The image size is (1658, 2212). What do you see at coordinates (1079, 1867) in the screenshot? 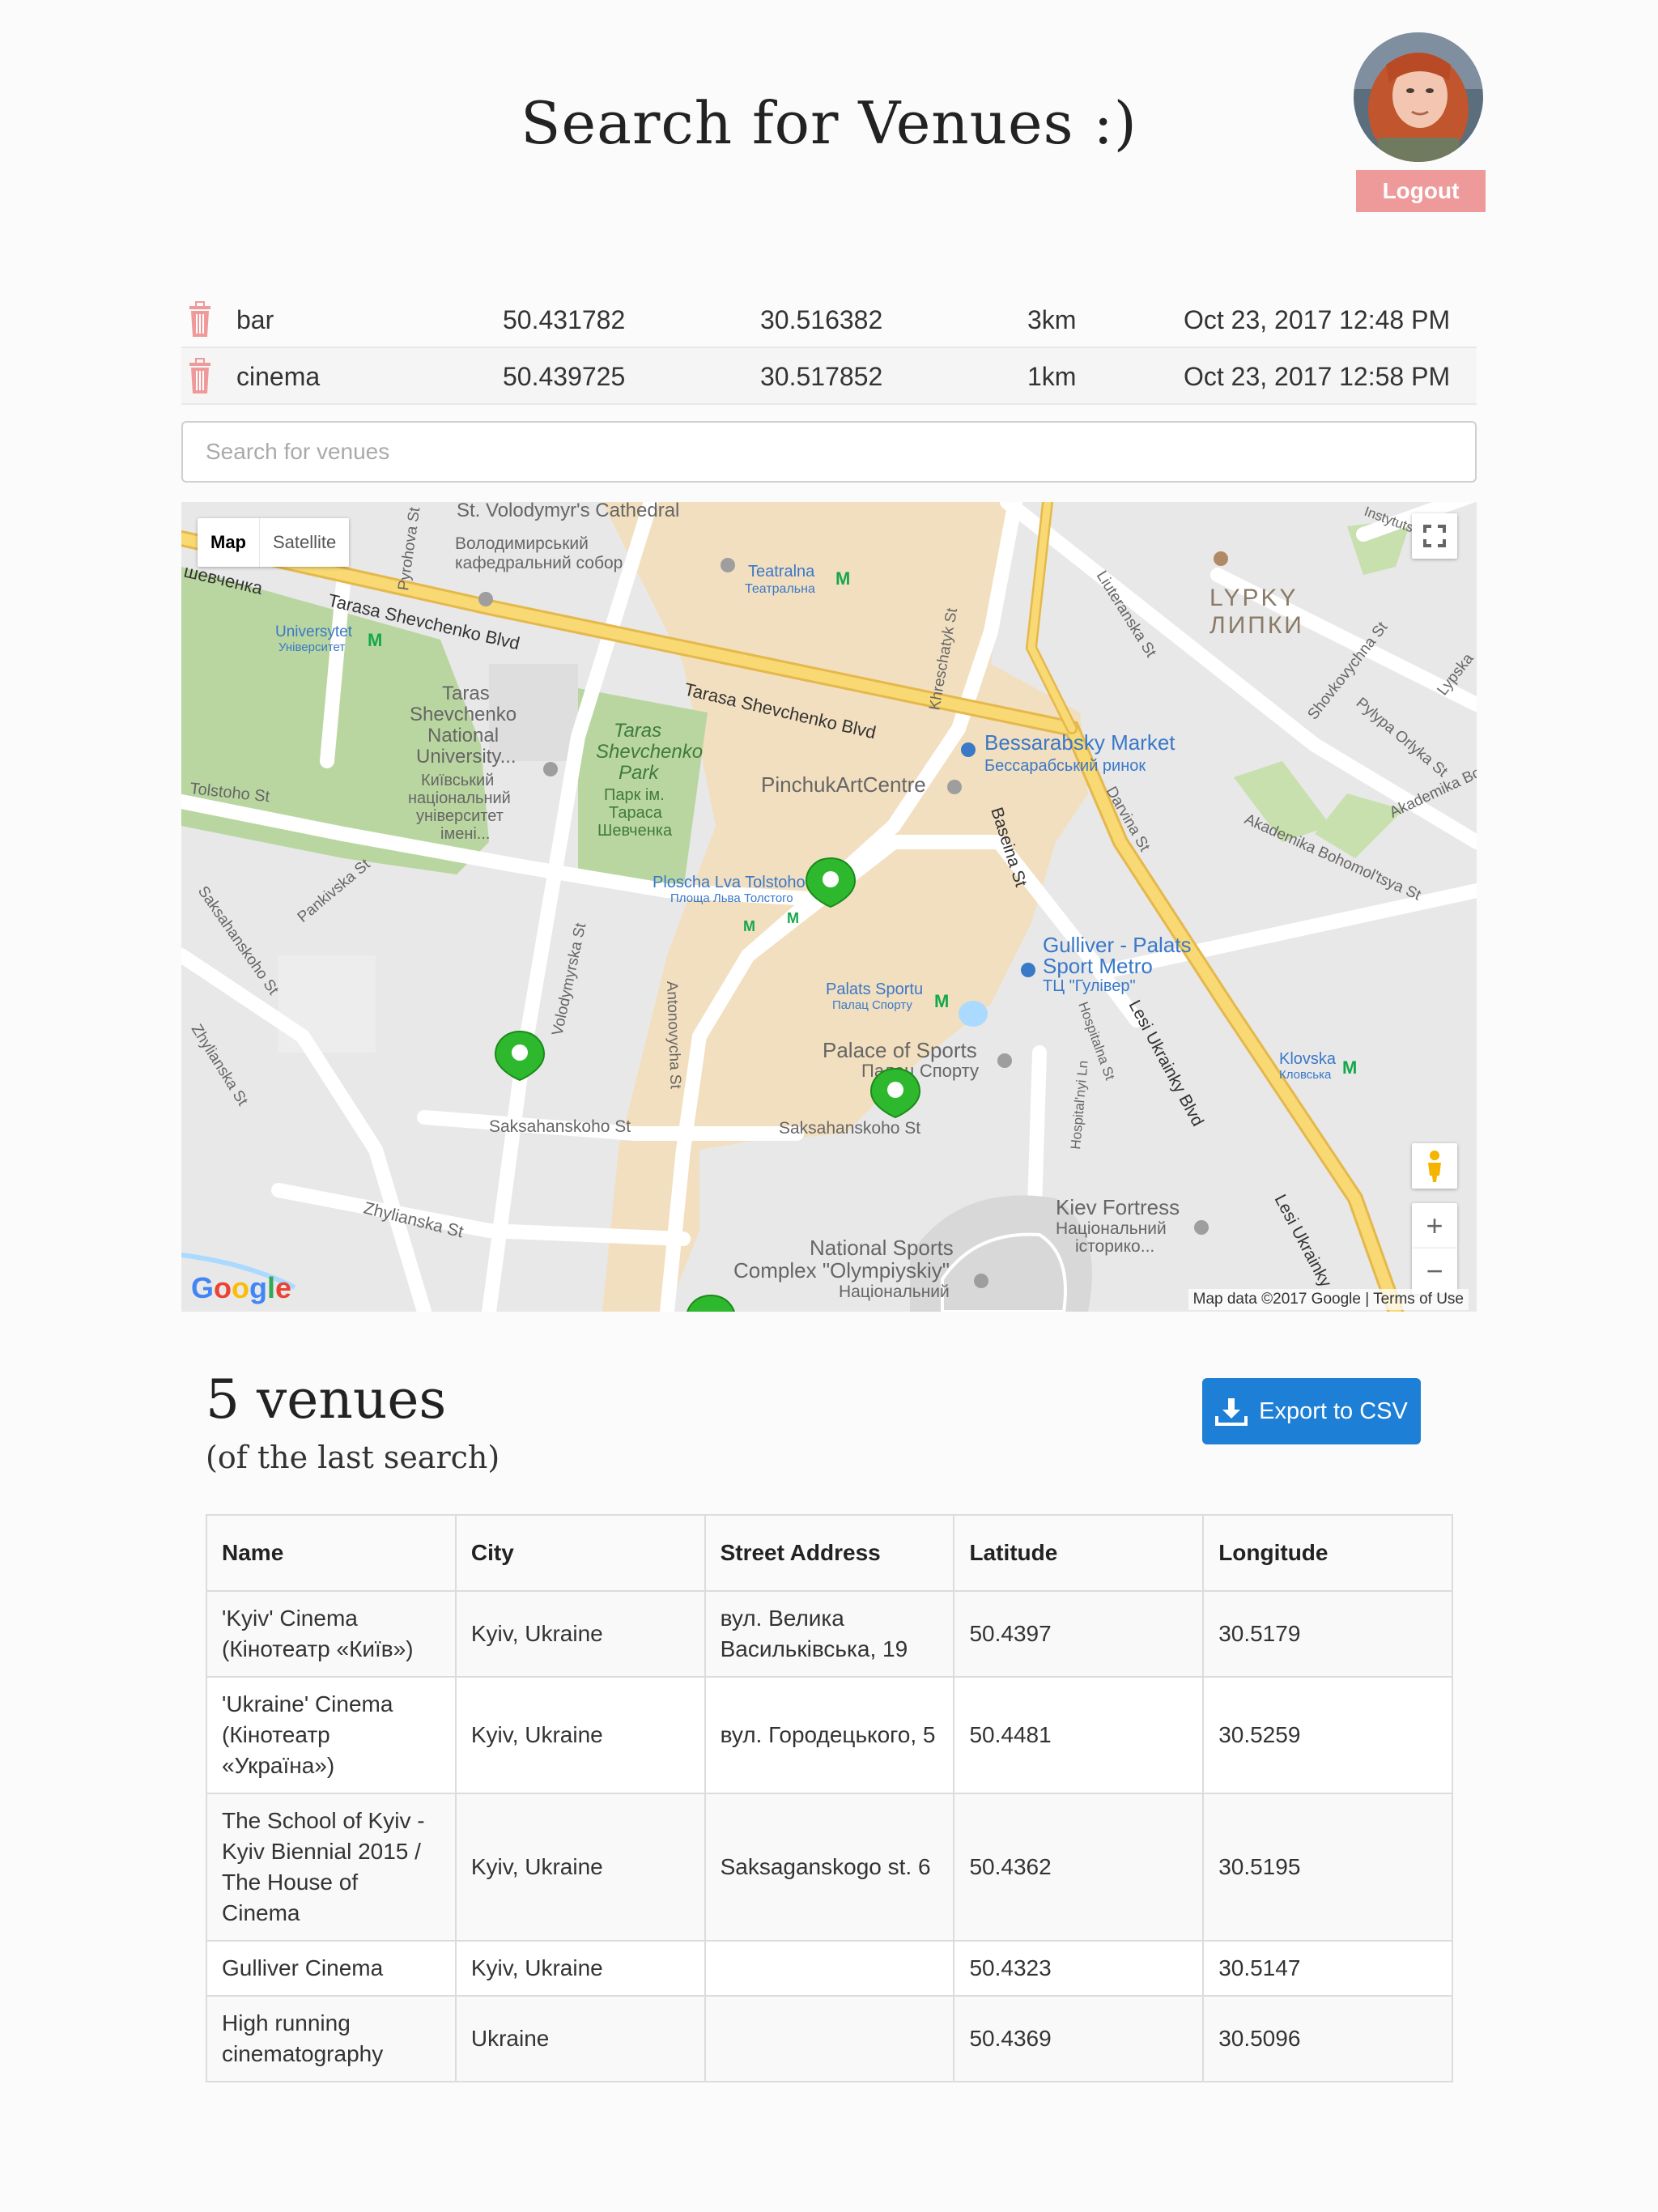
I see `venue-lat: 50.4362` at bounding box center [1079, 1867].